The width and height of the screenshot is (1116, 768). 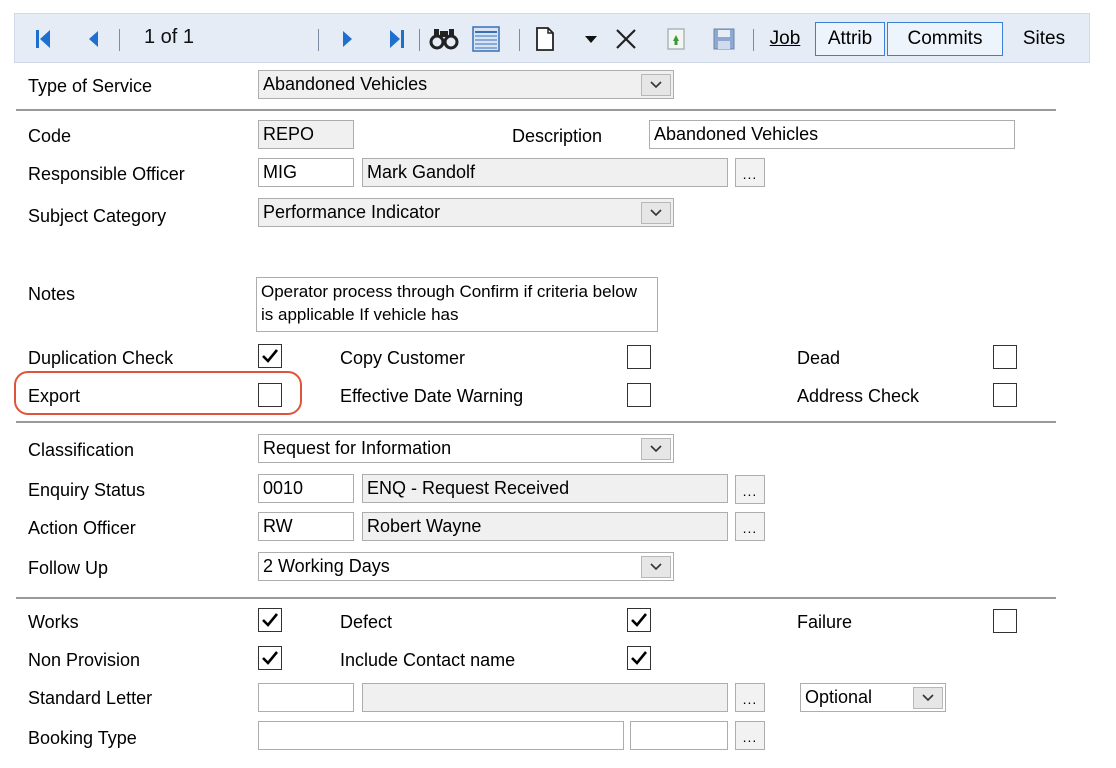 What do you see at coordinates (345, 84) in the screenshot?
I see `type-of-service-value: Abandoned Vehicles` at bounding box center [345, 84].